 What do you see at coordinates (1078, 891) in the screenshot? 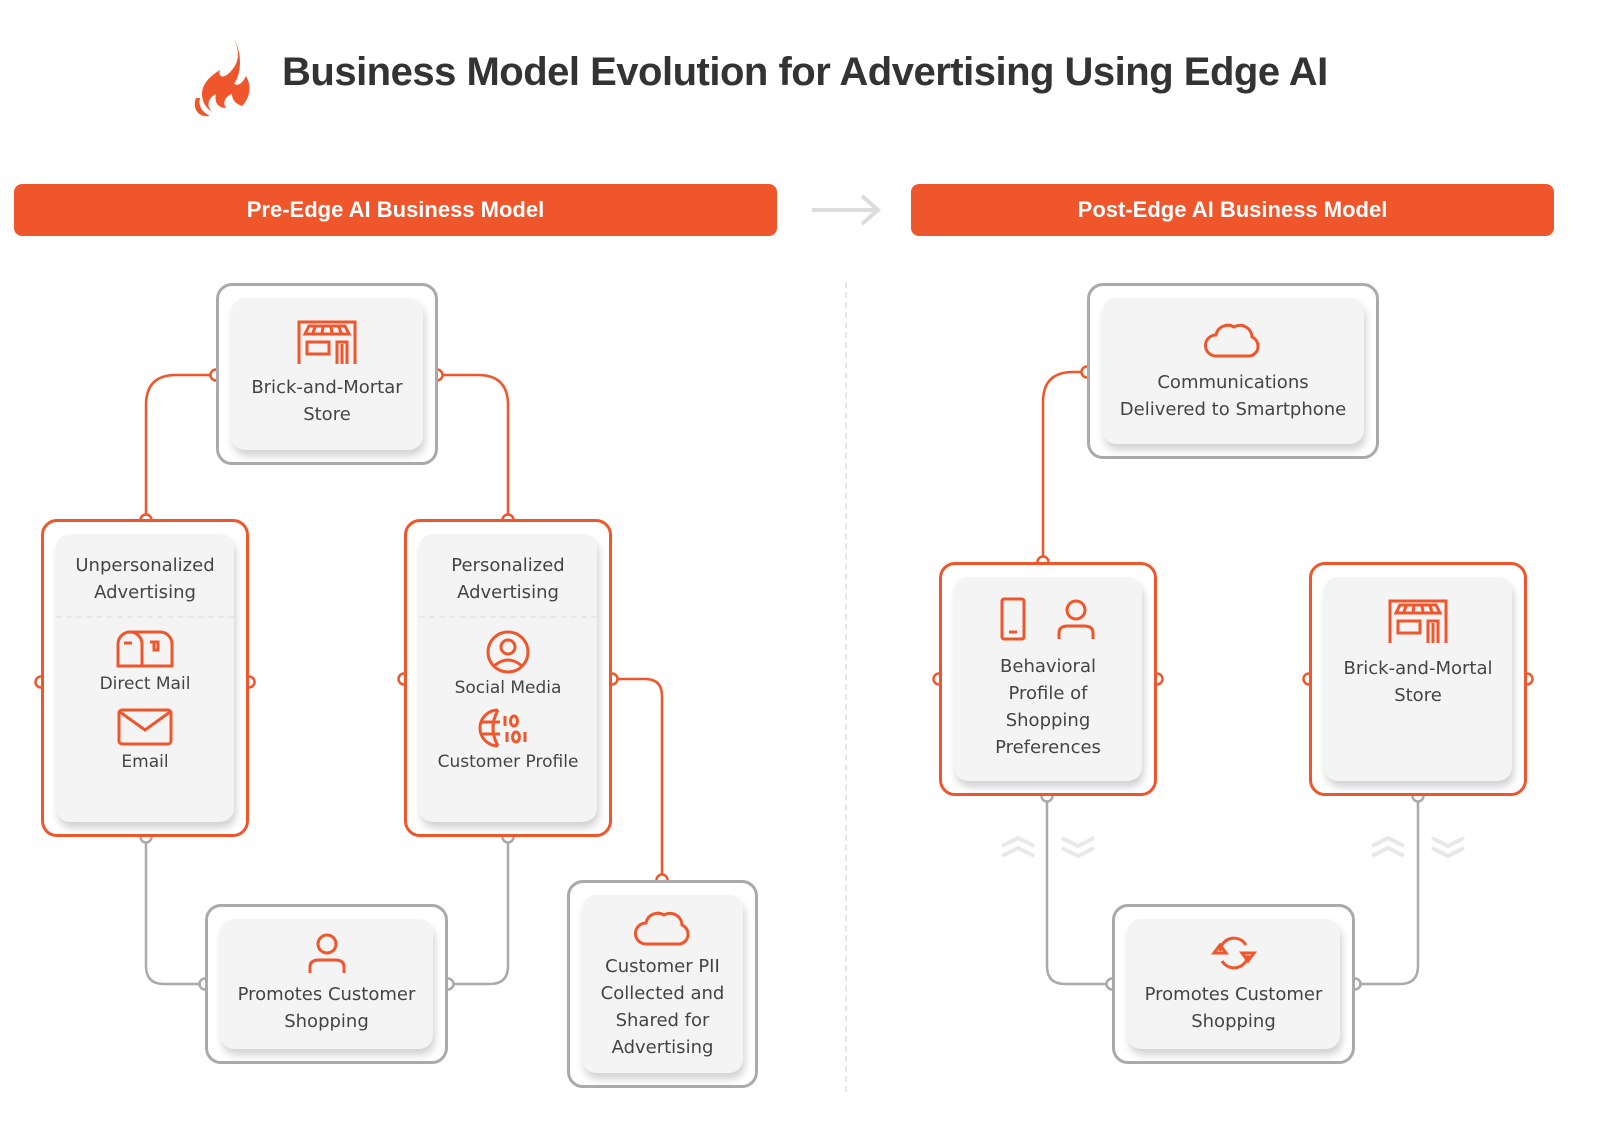
I see `connector-behavioral-promotes` at bounding box center [1078, 891].